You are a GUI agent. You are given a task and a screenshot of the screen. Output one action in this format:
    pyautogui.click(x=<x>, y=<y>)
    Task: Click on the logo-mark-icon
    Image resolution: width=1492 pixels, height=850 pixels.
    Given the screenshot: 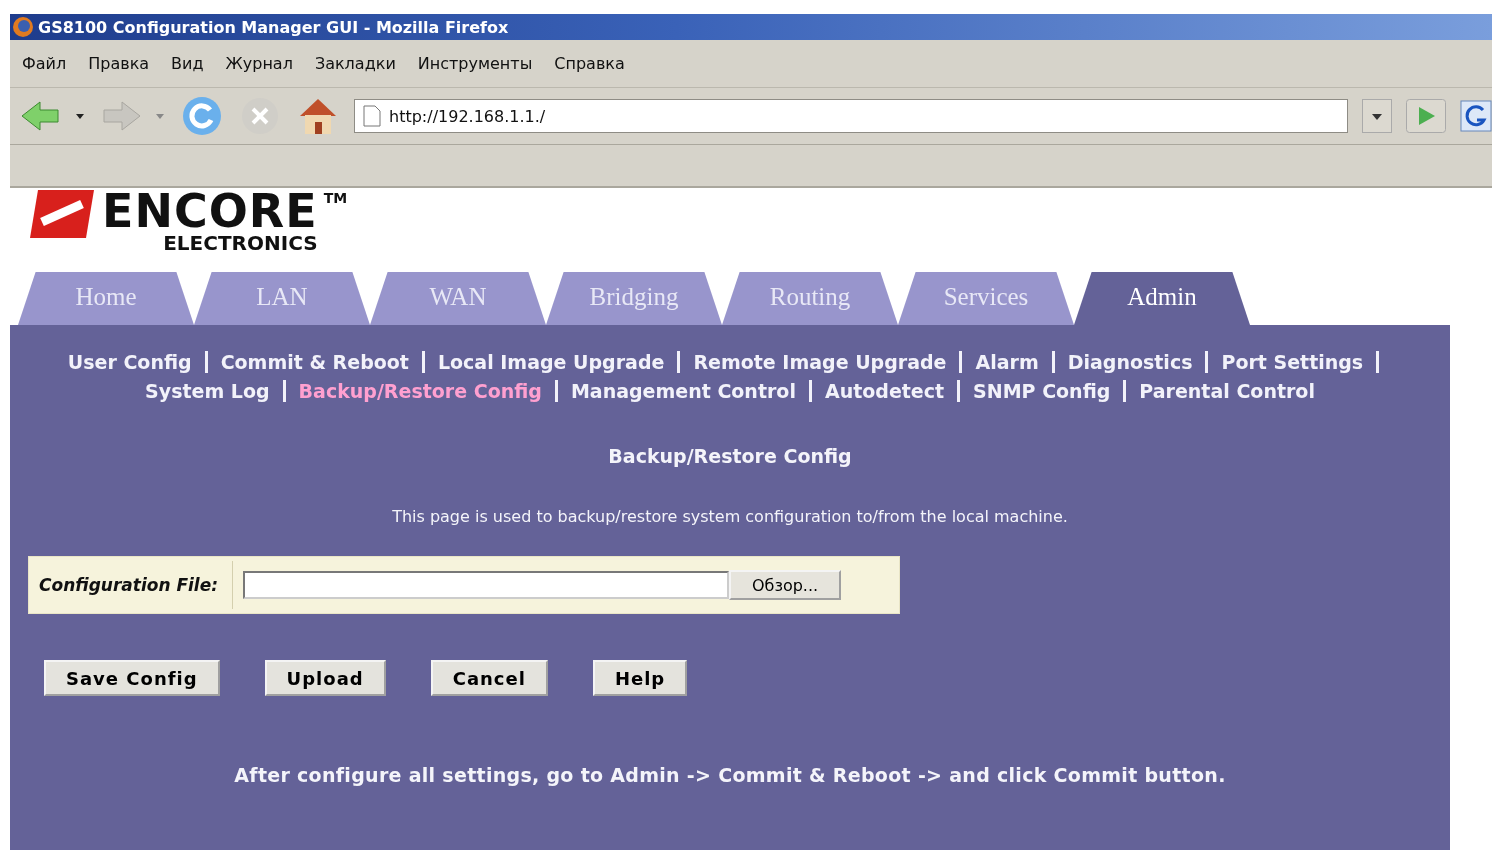 What is the action you would take?
    pyautogui.click(x=62, y=214)
    